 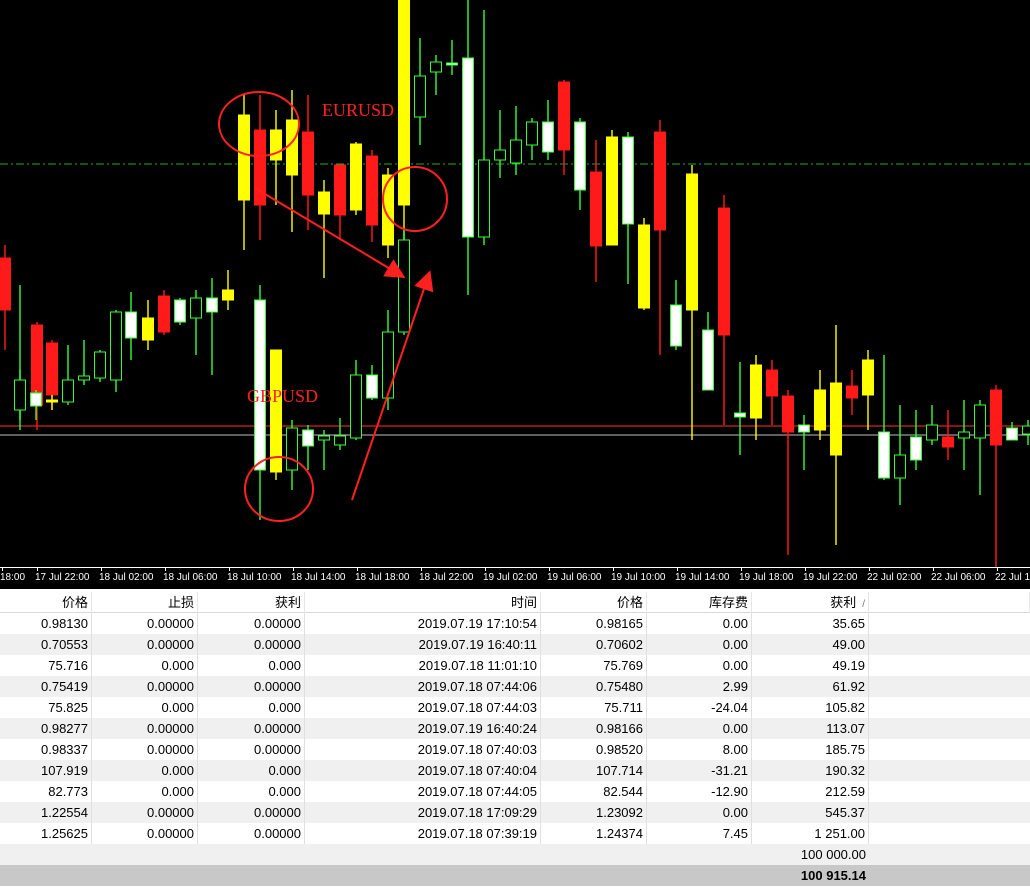 What do you see at coordinates (766, 577) in the screenshot?
I see `time-label: 19 Jul 18:00` at bounding box center [766, 577].